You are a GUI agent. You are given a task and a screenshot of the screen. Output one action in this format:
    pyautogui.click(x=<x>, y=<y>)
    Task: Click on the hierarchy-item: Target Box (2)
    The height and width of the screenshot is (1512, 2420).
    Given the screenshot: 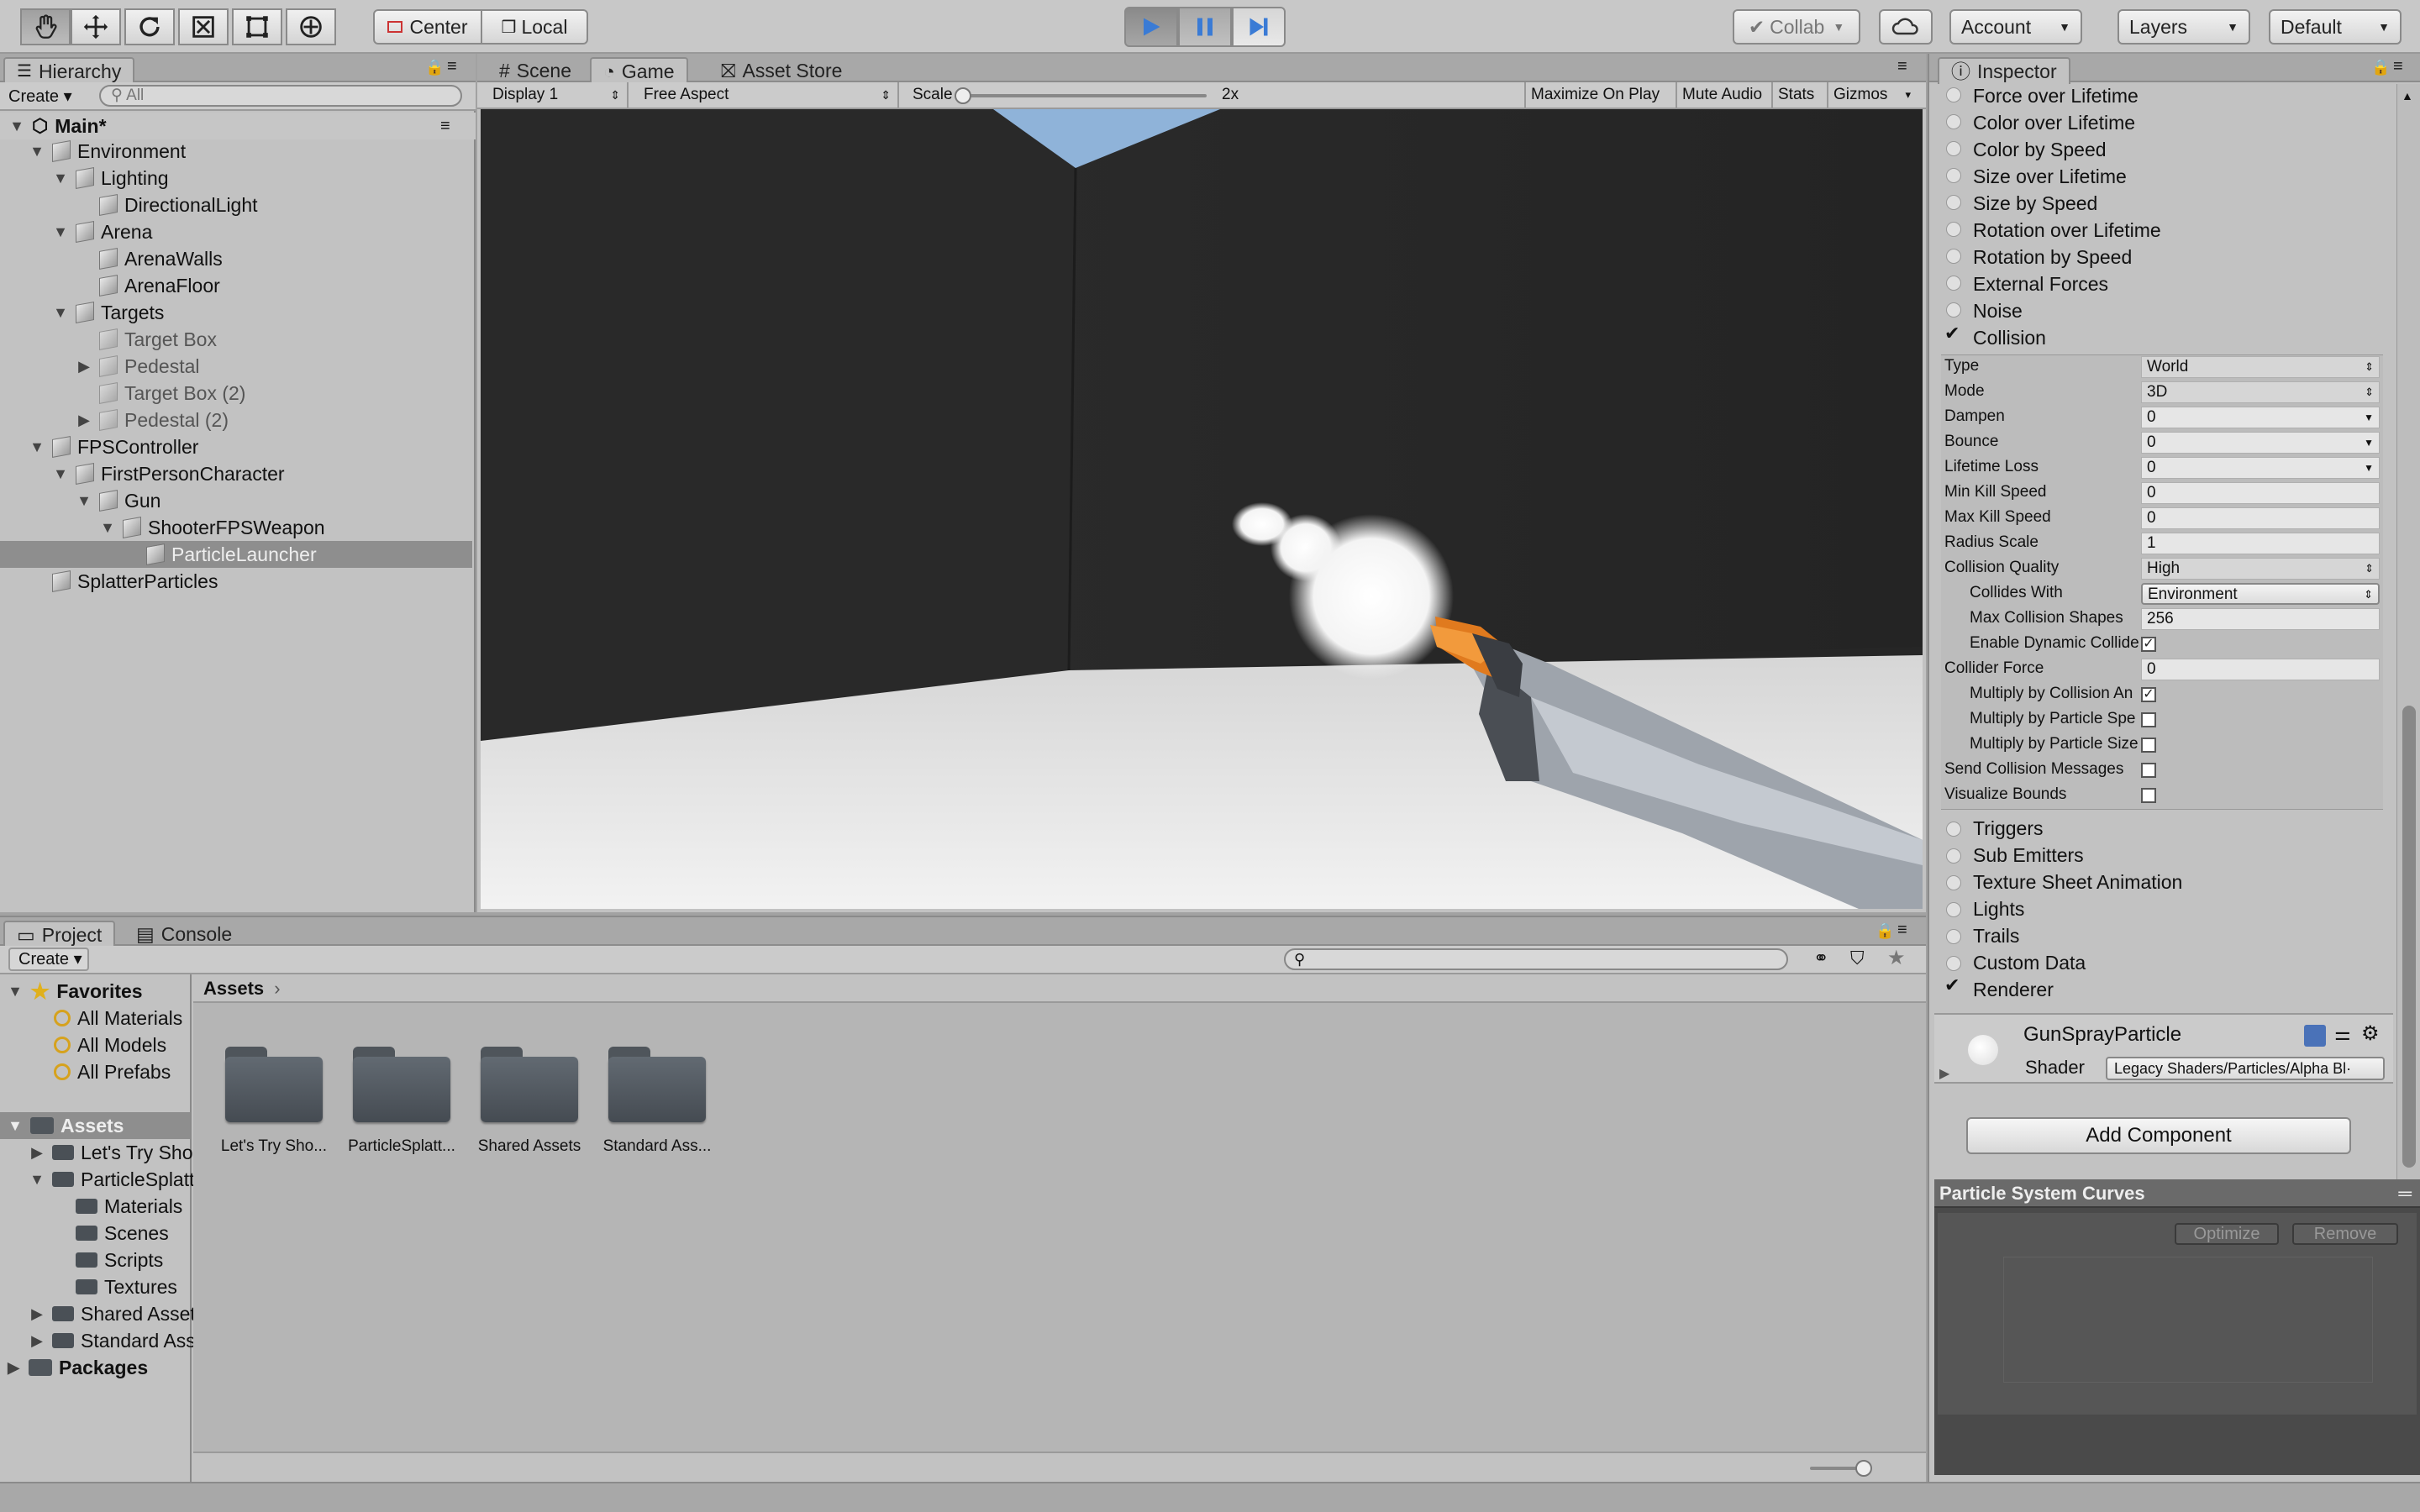 What is the action you would take?
    pyautogui.click(x=172, y=393)
    